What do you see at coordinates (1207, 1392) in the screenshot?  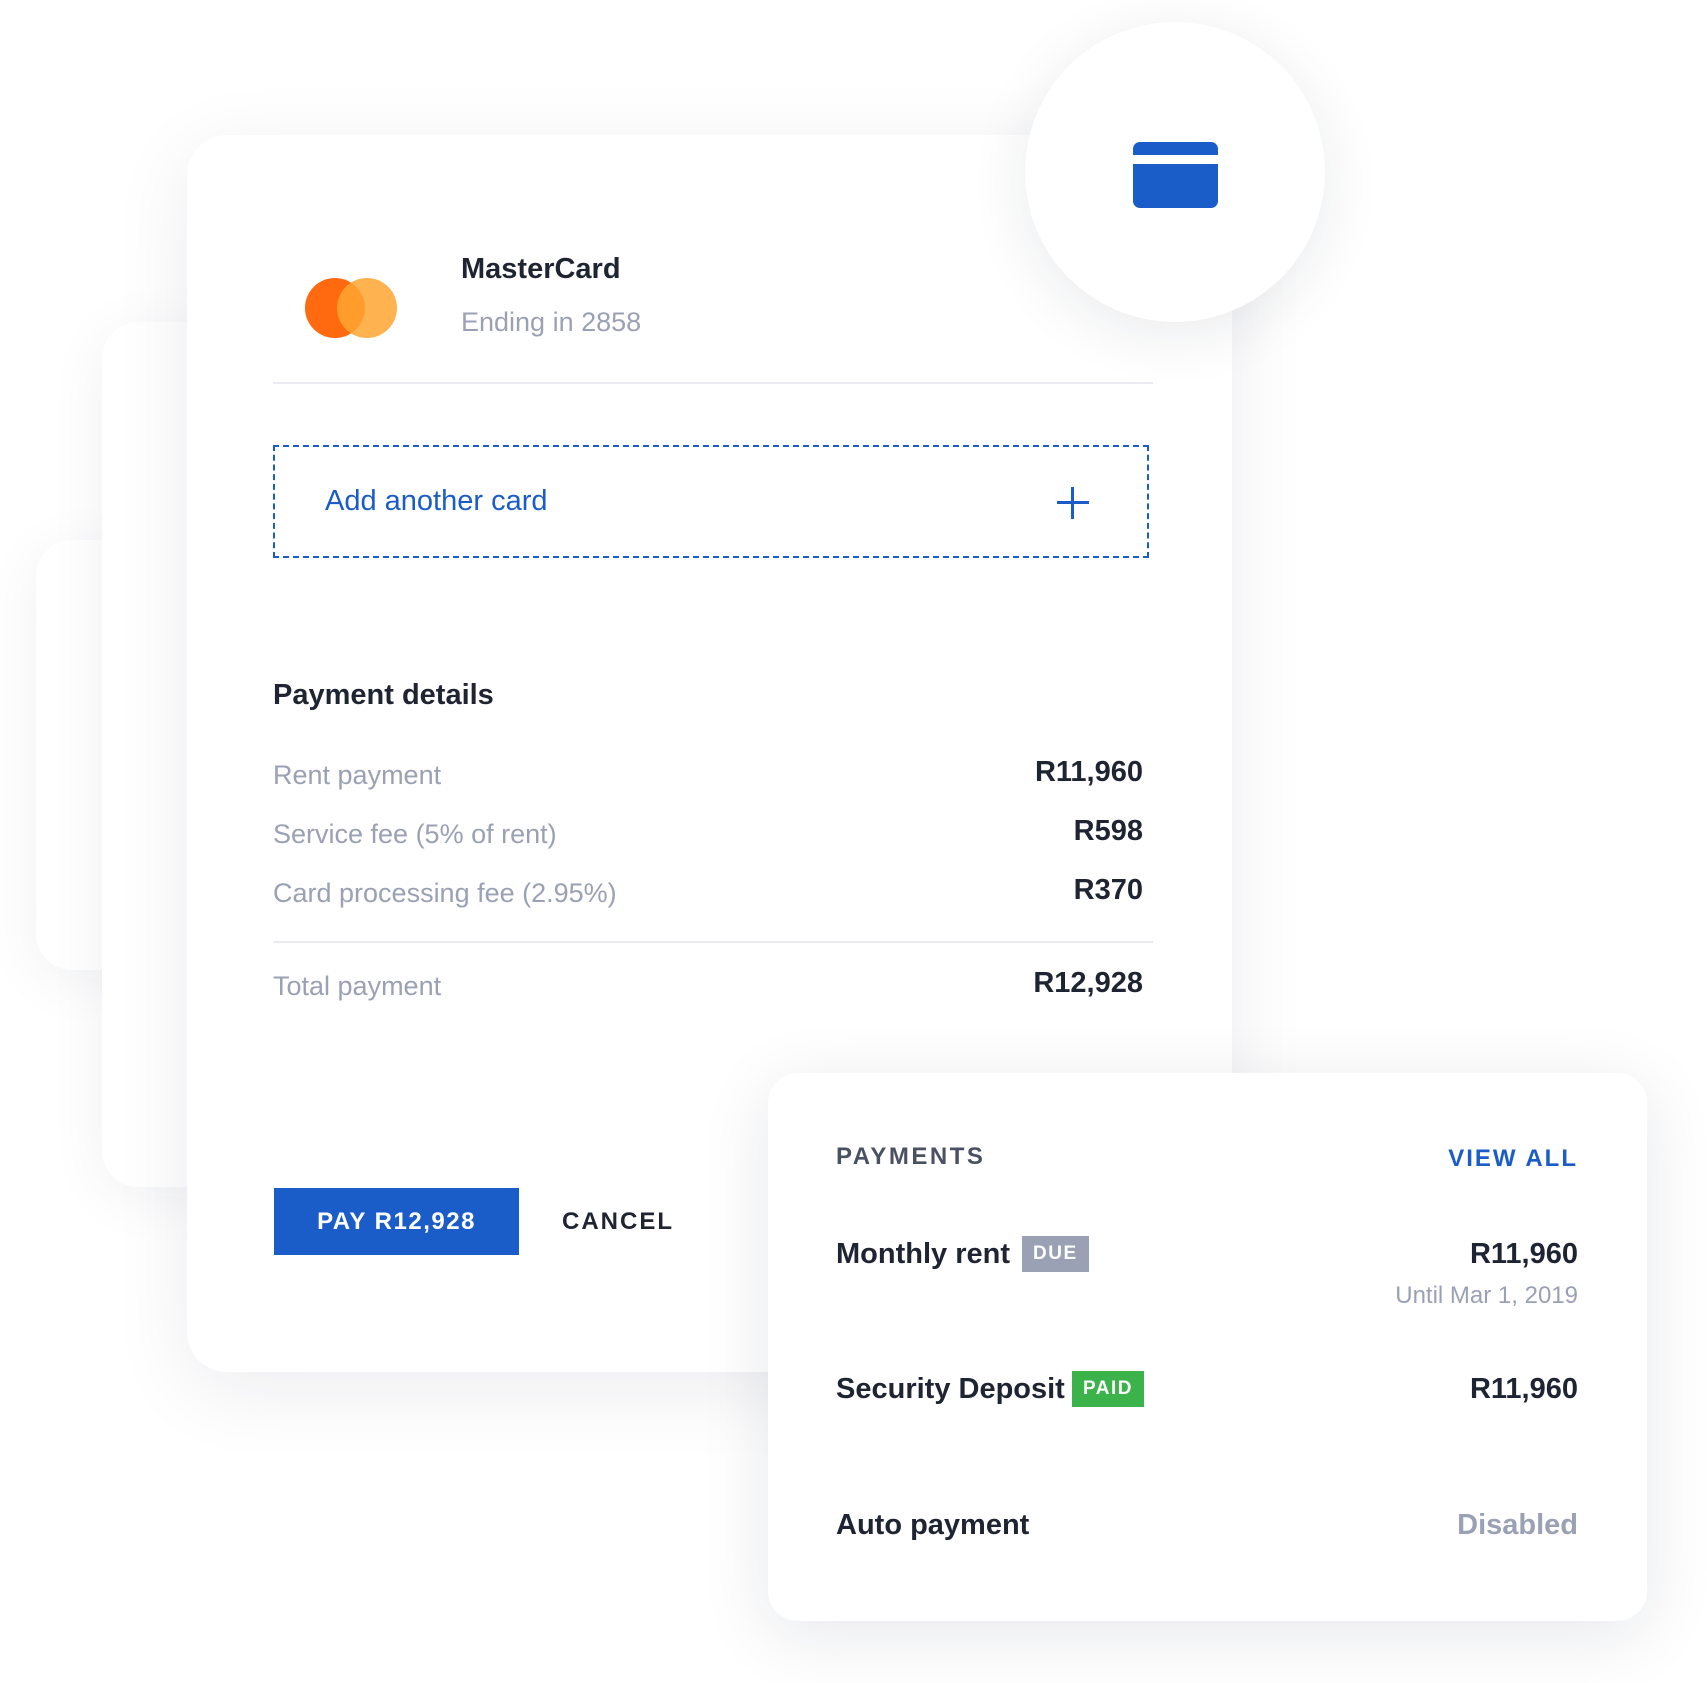 I see `payment-item: Security Deposit PAID R11,960` at bounding box center [1207, 1392].